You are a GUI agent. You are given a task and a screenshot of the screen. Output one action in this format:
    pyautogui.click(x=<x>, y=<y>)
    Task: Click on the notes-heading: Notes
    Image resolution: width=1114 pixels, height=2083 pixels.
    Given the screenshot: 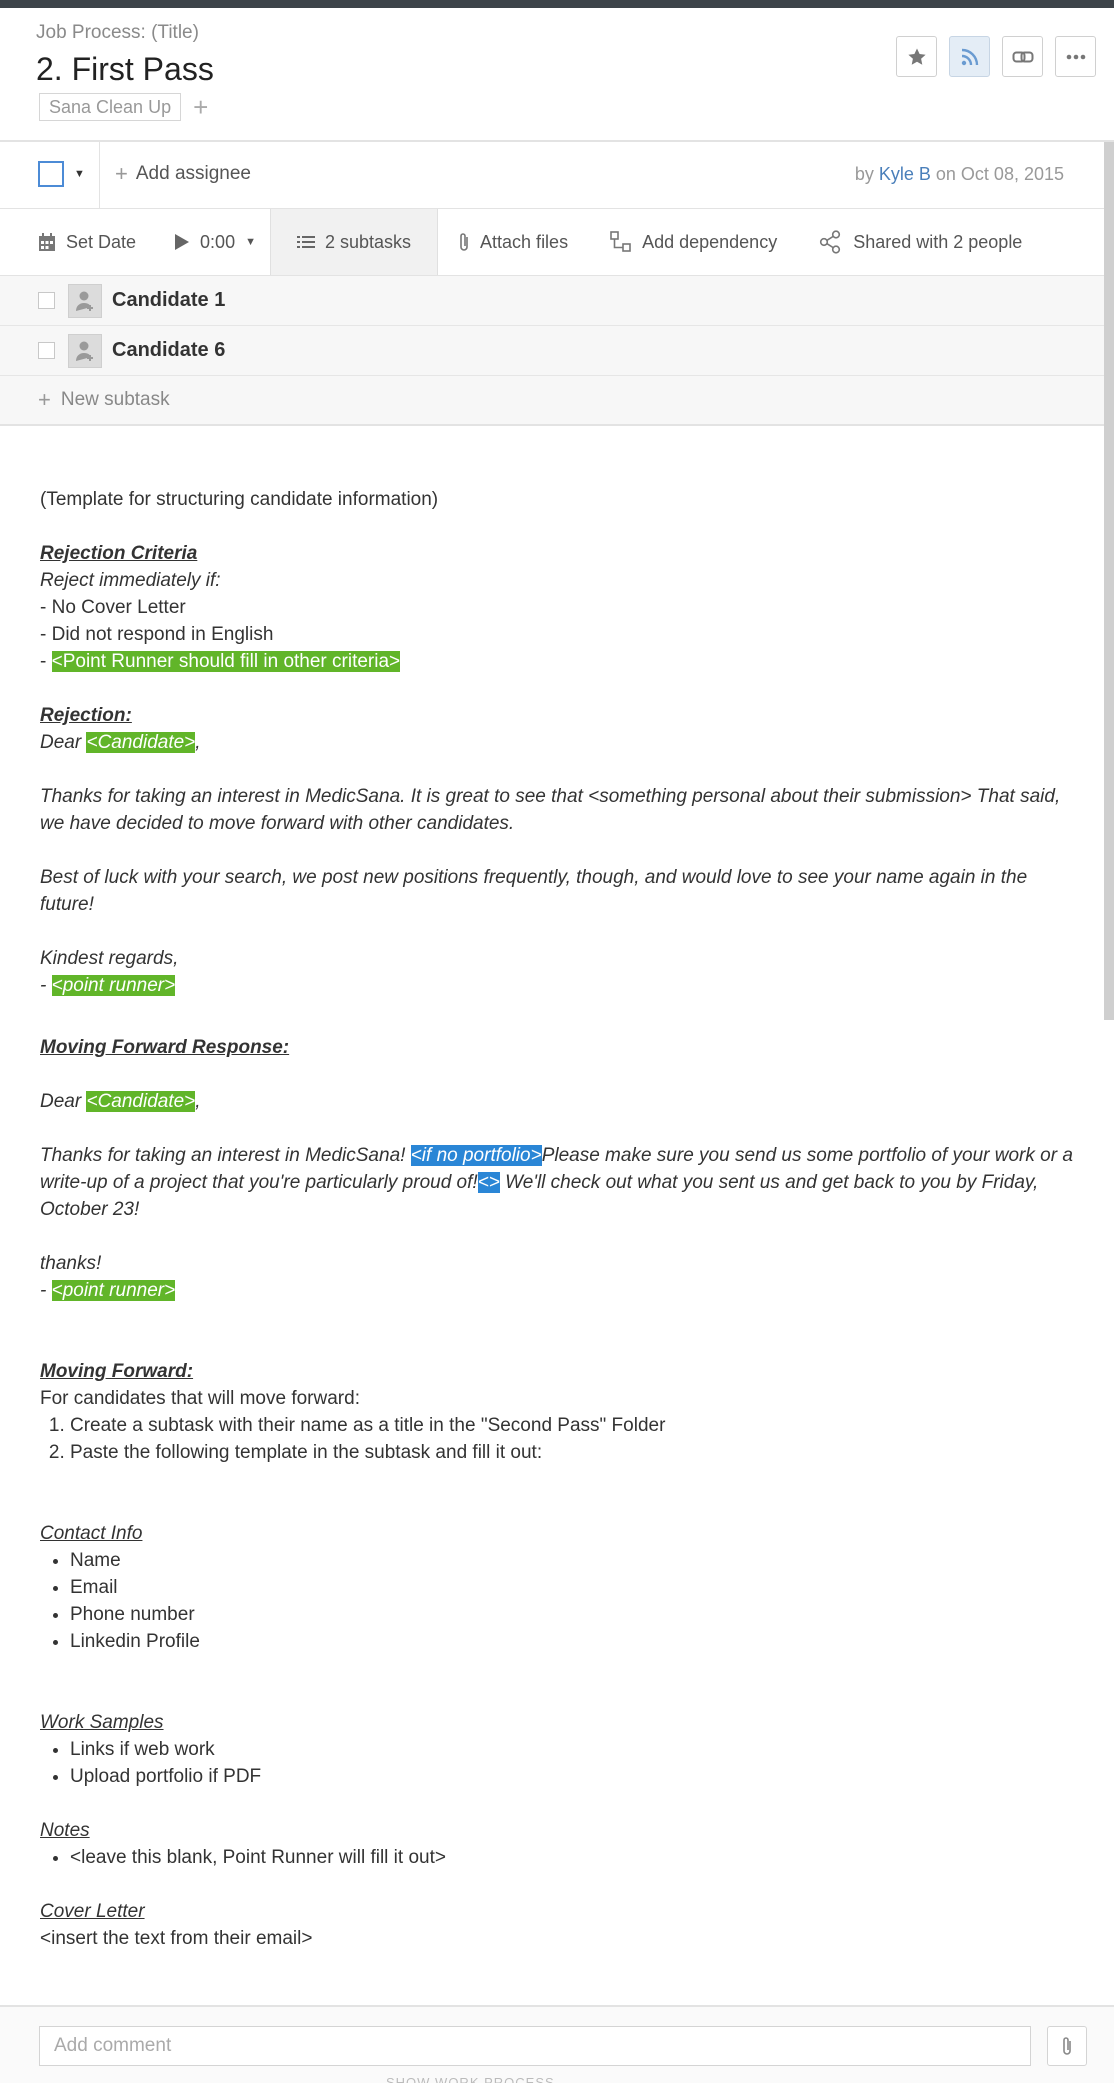 What is the action you would take?
    pyautogui.click(x=65, y=1830)
    